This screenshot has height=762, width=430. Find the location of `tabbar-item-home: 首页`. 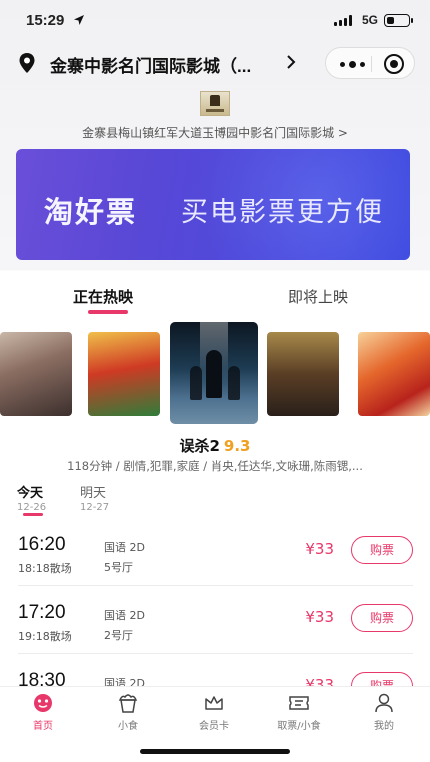

tabbar-item-home: 首页 is located at coordinates (43, 712).